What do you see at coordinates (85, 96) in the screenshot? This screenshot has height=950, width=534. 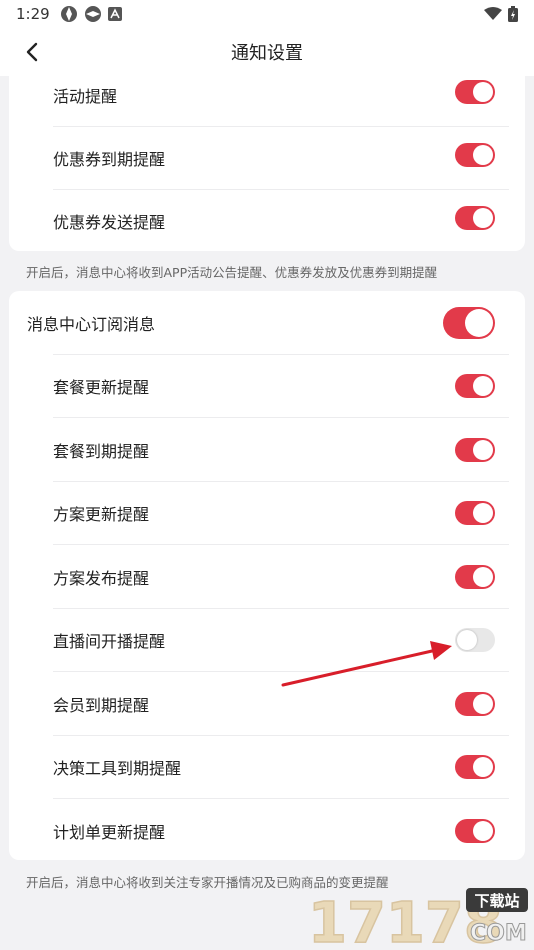 I see `setting-label: 活动提醒` at bounding box center [85, 96].